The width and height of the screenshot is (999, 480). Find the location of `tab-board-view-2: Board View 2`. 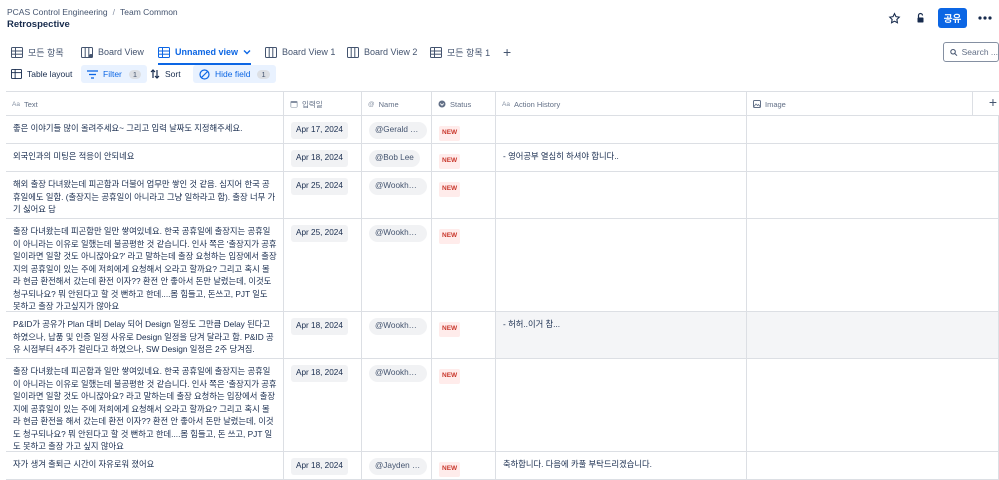

tab-board-view-2: Board View 2 is located at coordinates (382, 52).